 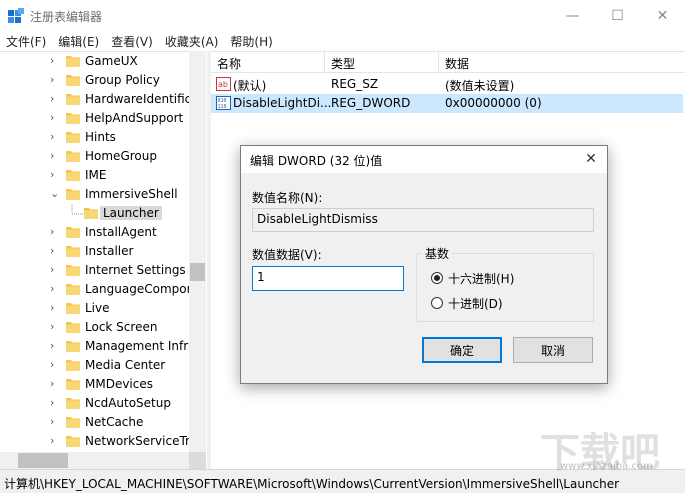 I want to click on tree-item-label: HomeGroup, so click(x=121, y=156).